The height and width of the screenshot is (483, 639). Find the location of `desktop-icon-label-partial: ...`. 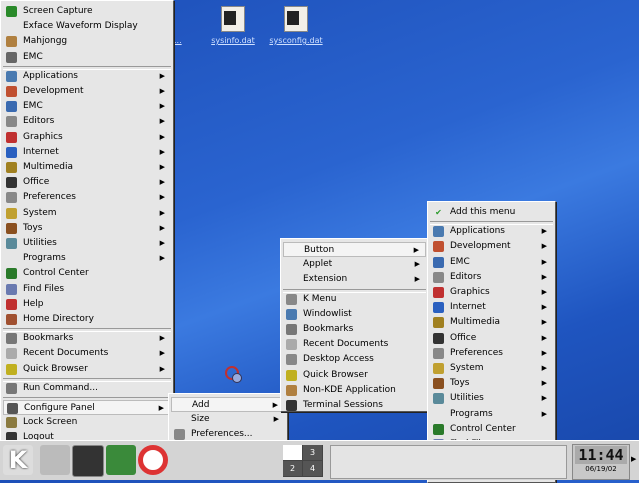

desktop-icon-label-partial: ... is located at coordinates (178, 40).